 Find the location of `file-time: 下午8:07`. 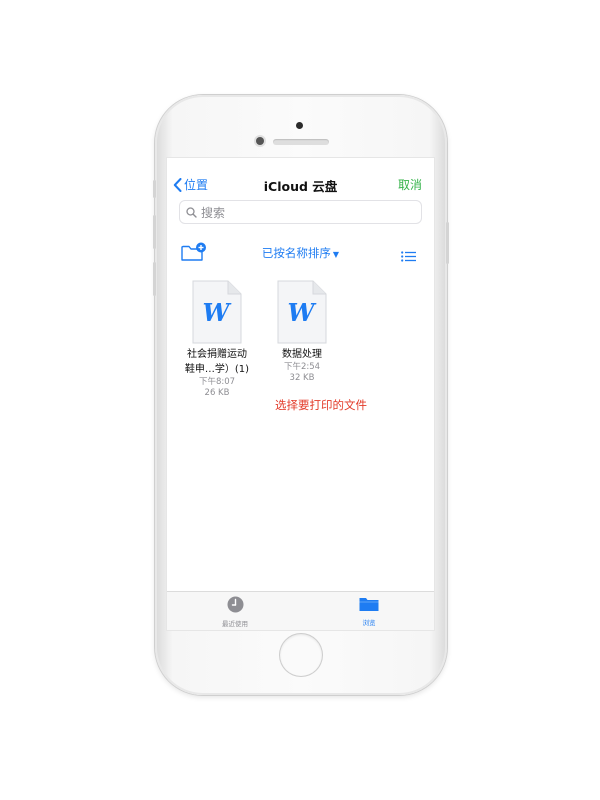

file-time: 下午8:07 is located at coordinates (217, 382).